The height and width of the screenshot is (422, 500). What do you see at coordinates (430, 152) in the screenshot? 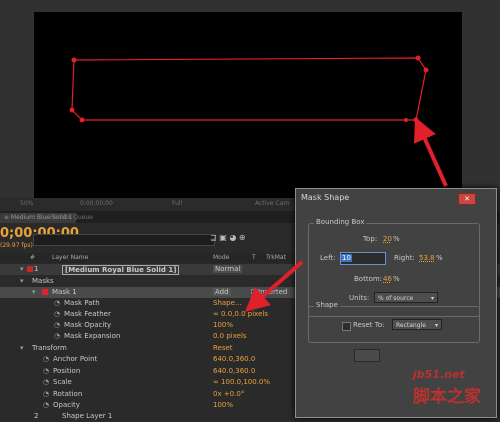
I see `arrow-to-mask` at bounding box center [430, 152].